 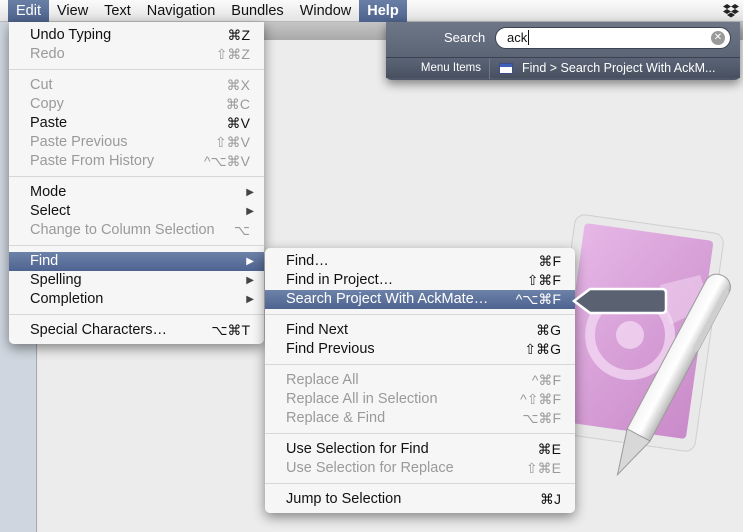 I want to click on menu-item-find: Find ▶, so click(x=136, y=261).